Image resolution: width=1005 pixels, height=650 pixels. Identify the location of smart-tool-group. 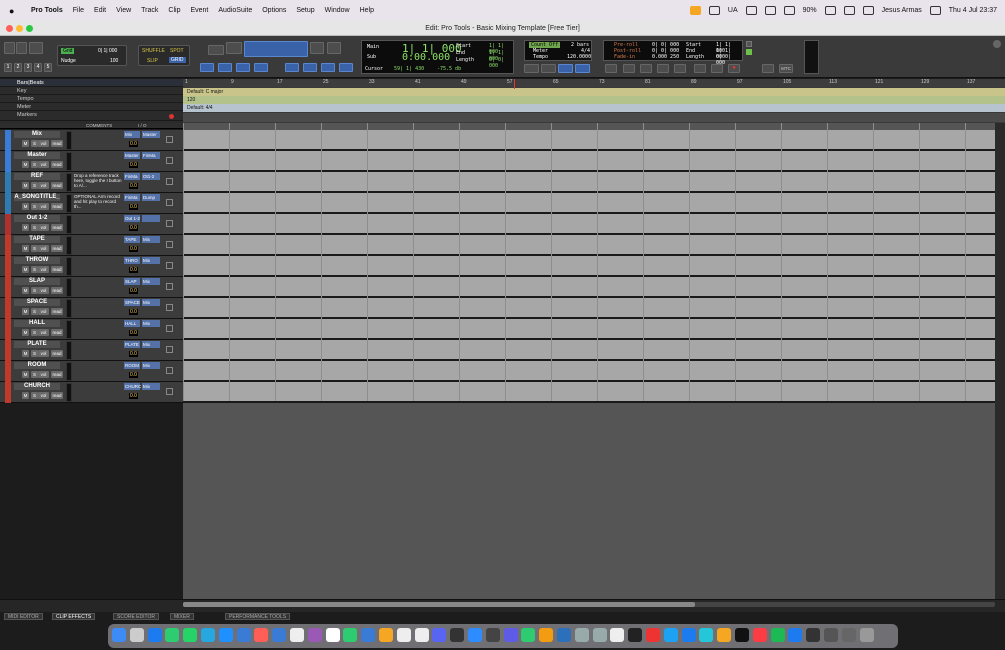
(276, 49).